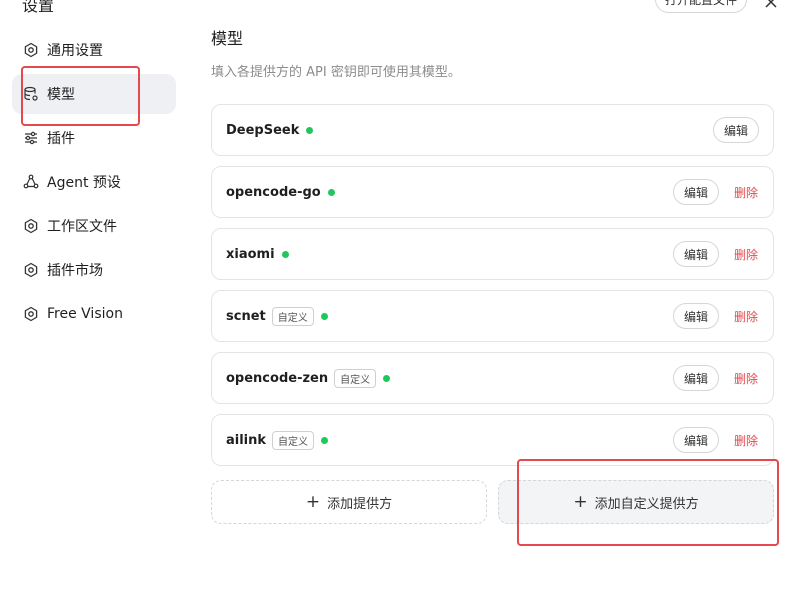  What do you see at coordinates (94, 138) in the screenshot?
I see `sidebar-item-plugins: 插件` at bounding box center [94, 138].